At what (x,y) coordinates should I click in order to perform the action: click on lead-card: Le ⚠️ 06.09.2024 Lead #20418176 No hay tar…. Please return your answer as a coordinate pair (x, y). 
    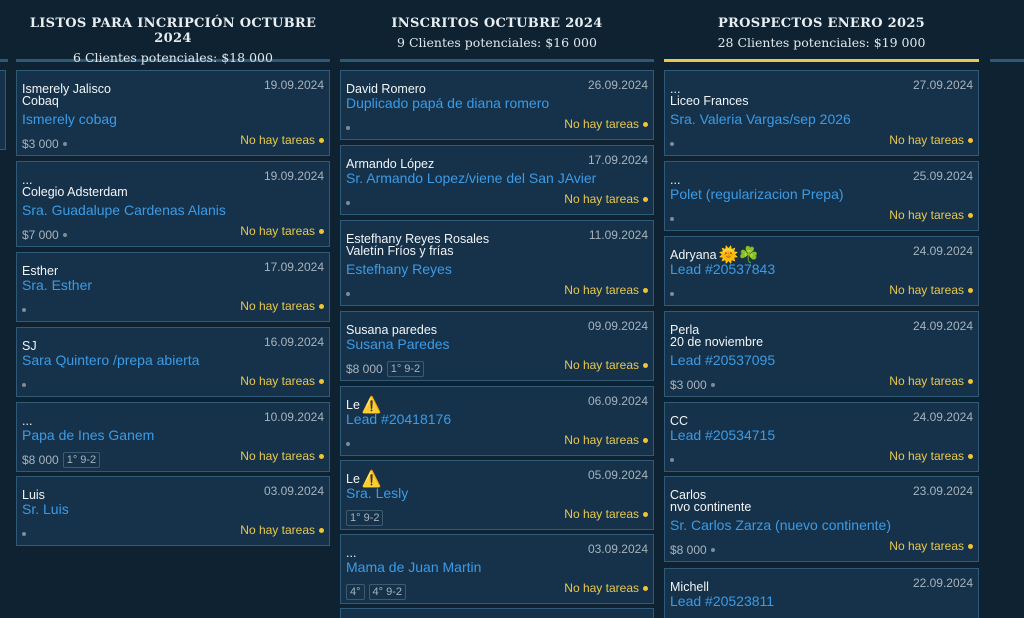
    Looking at the image, I should click on (497, 421).